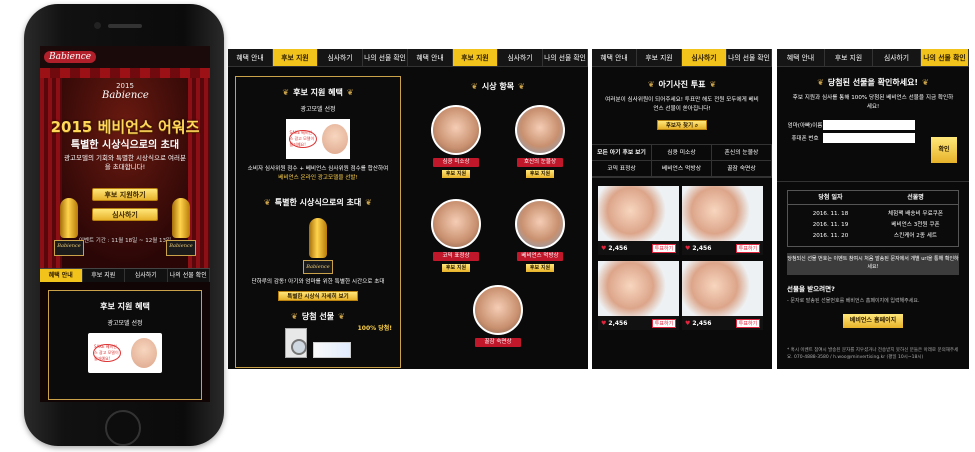 This screenshot has height=452, width=975. I want to click on section-title: 후보 지원 혜택, so click(318, 92).